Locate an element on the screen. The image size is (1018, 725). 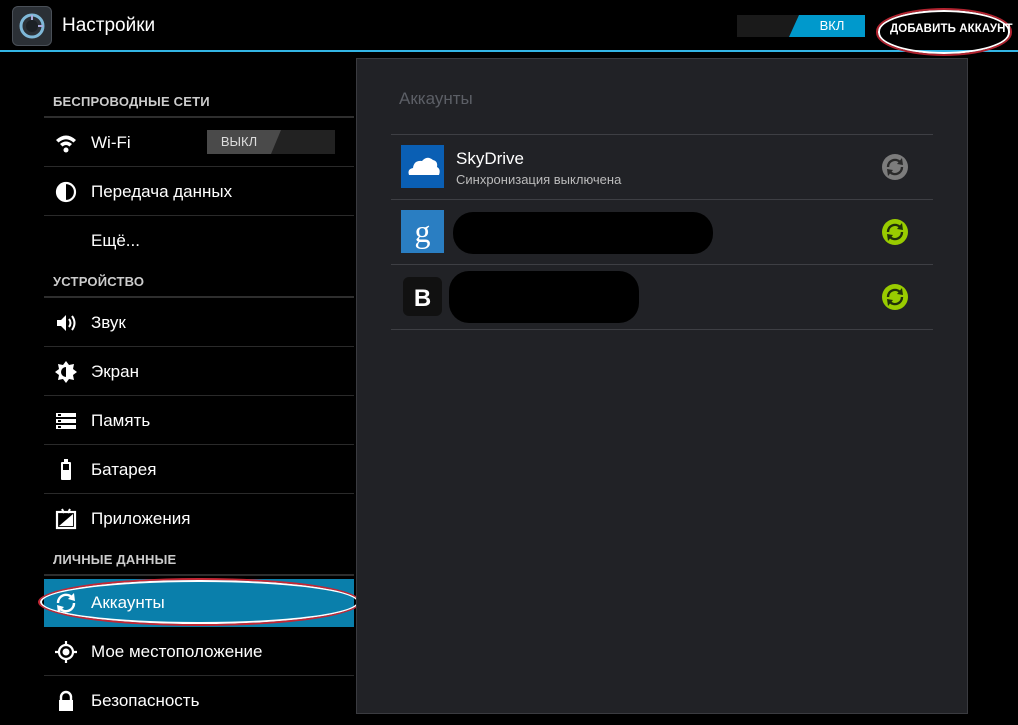
sidebar-item-label: Приложения is located at coordinates (141, 518).